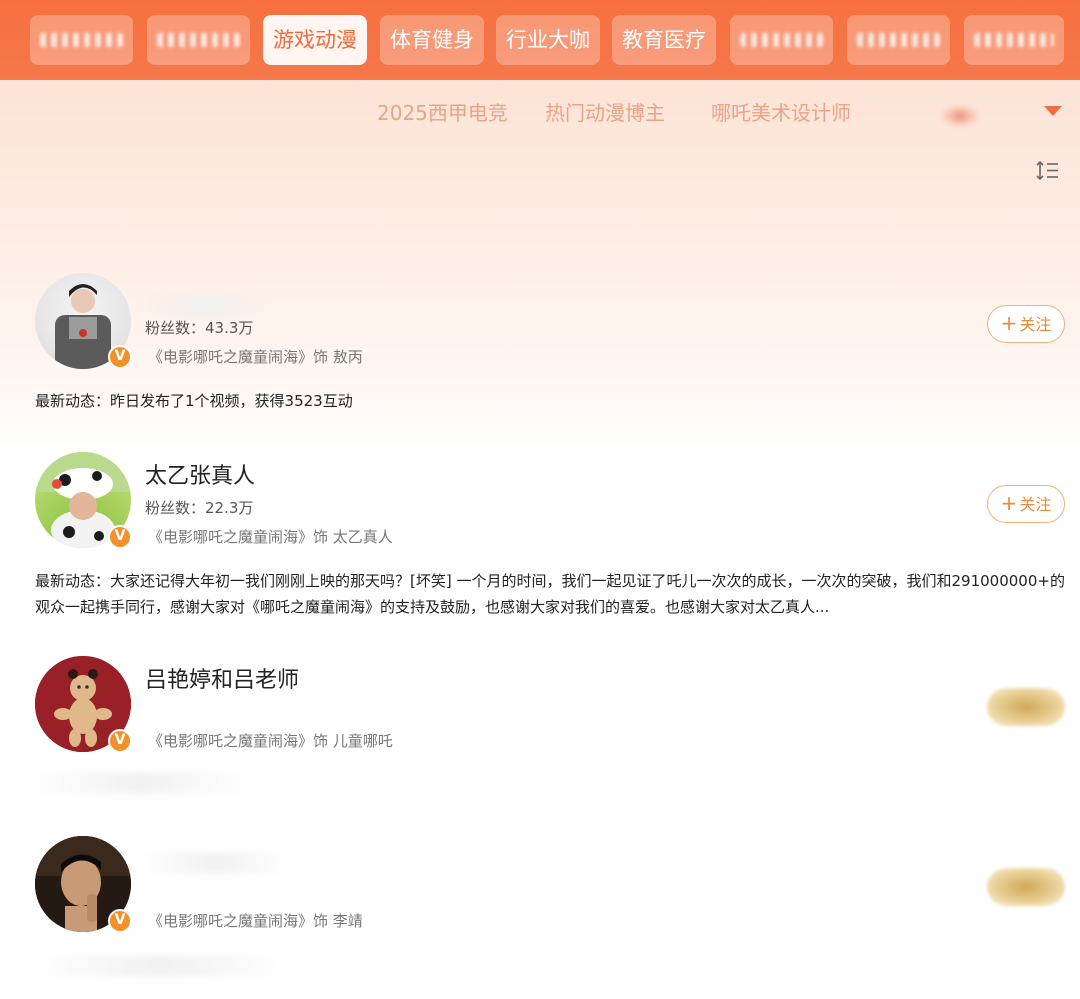 This screenshot has width=1080, height=999. I want to click on username: 太乙张真人, so click(200, 474).